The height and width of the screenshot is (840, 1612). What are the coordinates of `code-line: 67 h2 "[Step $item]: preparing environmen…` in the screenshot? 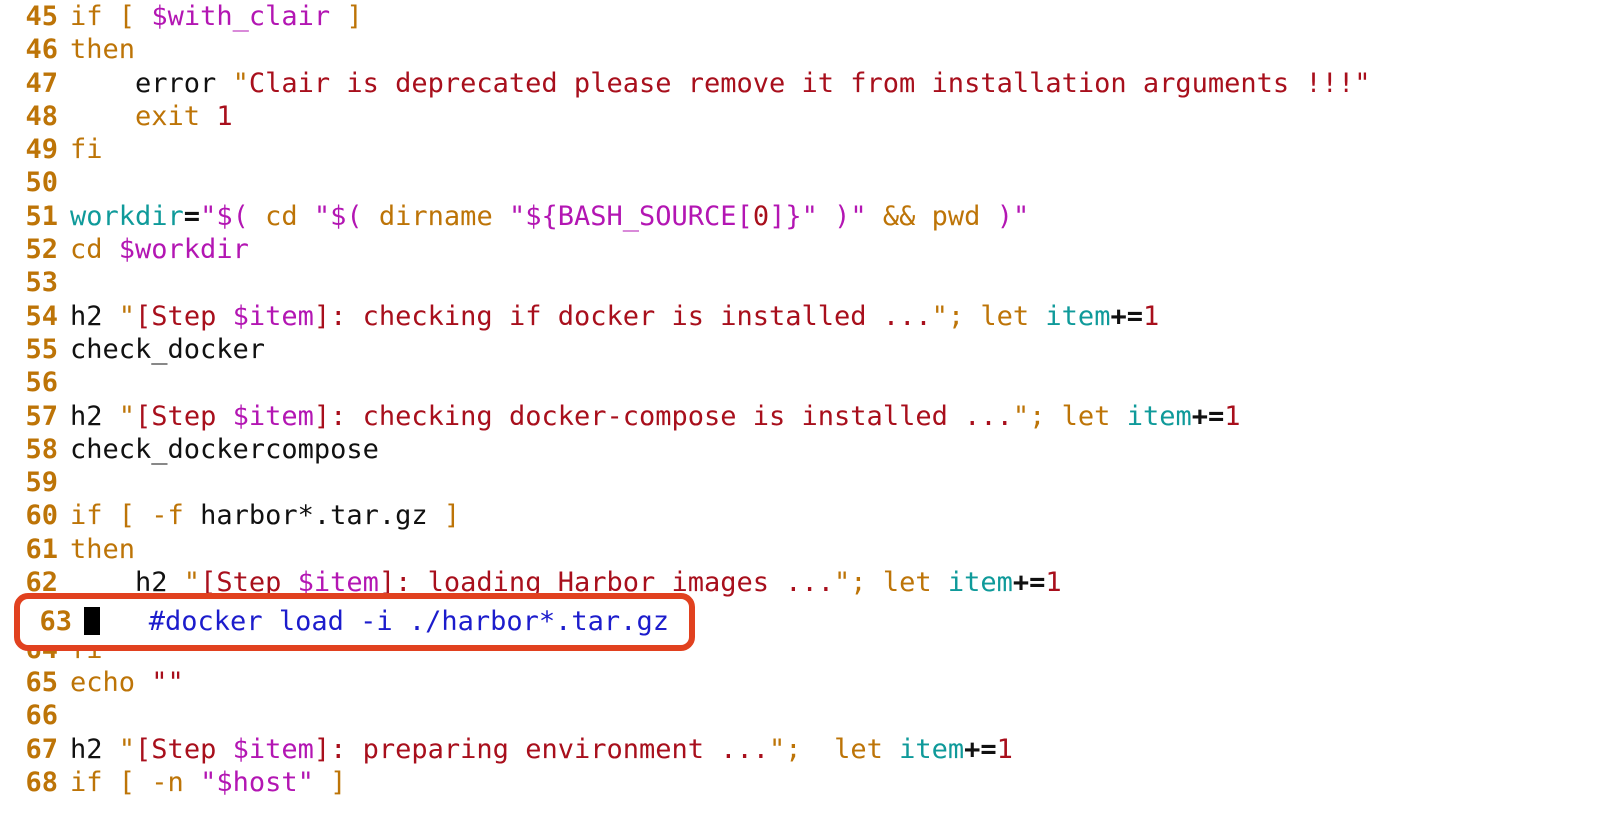 It's located at (806, 749).